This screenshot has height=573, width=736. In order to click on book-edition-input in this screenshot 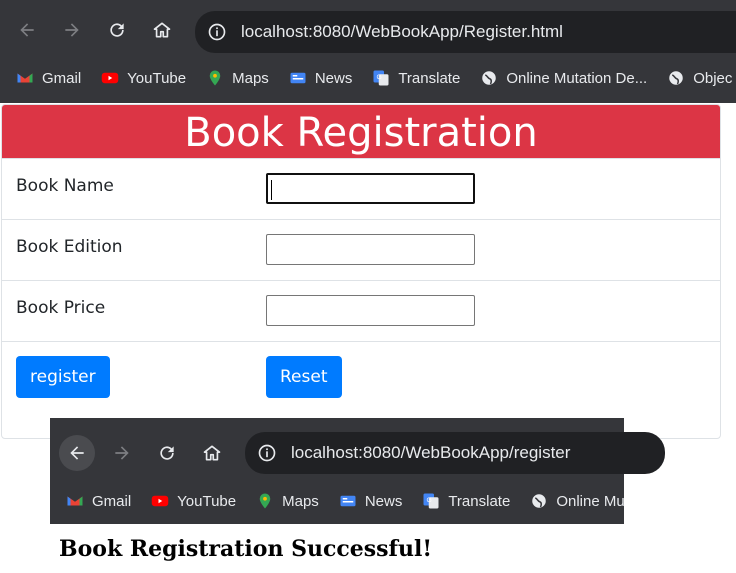, I will do `click(370, 249)`.